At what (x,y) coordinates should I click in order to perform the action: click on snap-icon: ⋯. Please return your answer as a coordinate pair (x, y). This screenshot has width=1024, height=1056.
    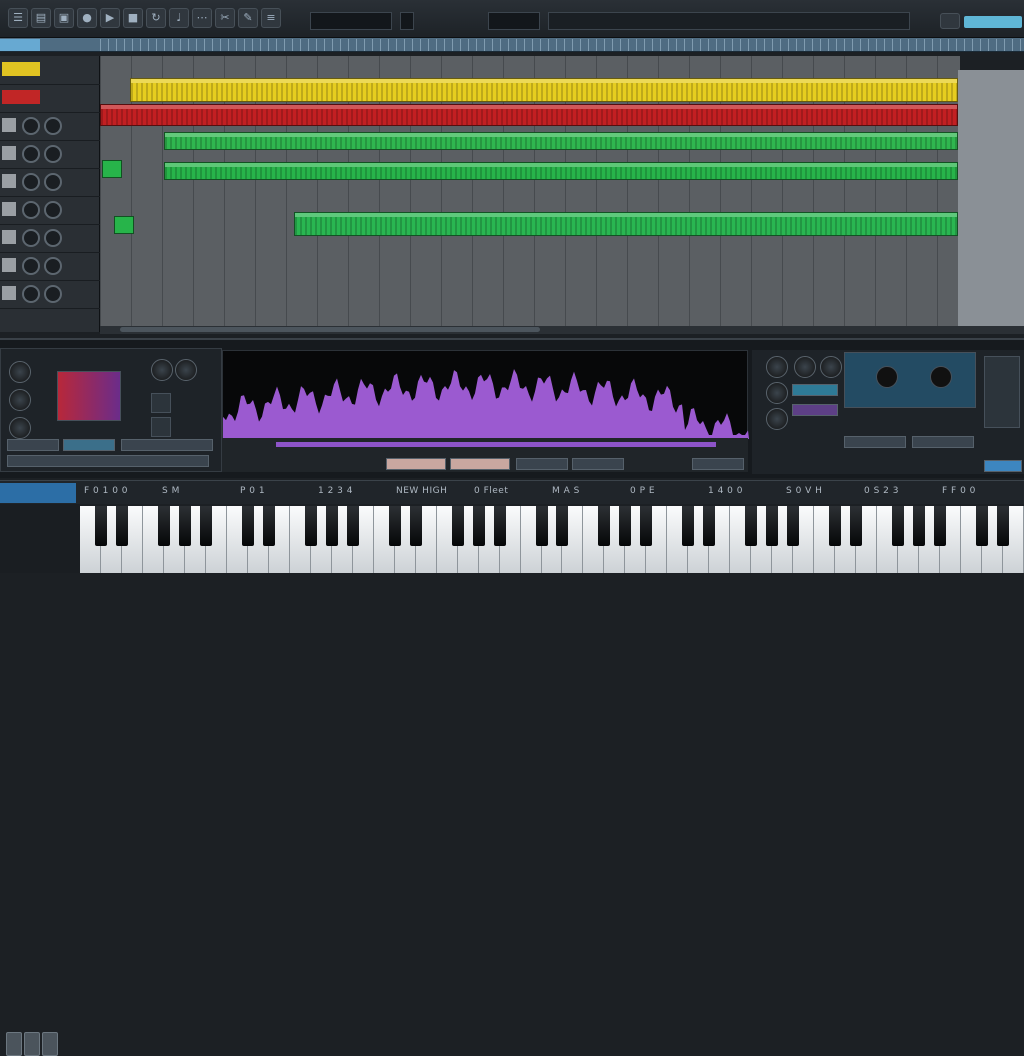
    Looking at the image, I should click on (202, 18).